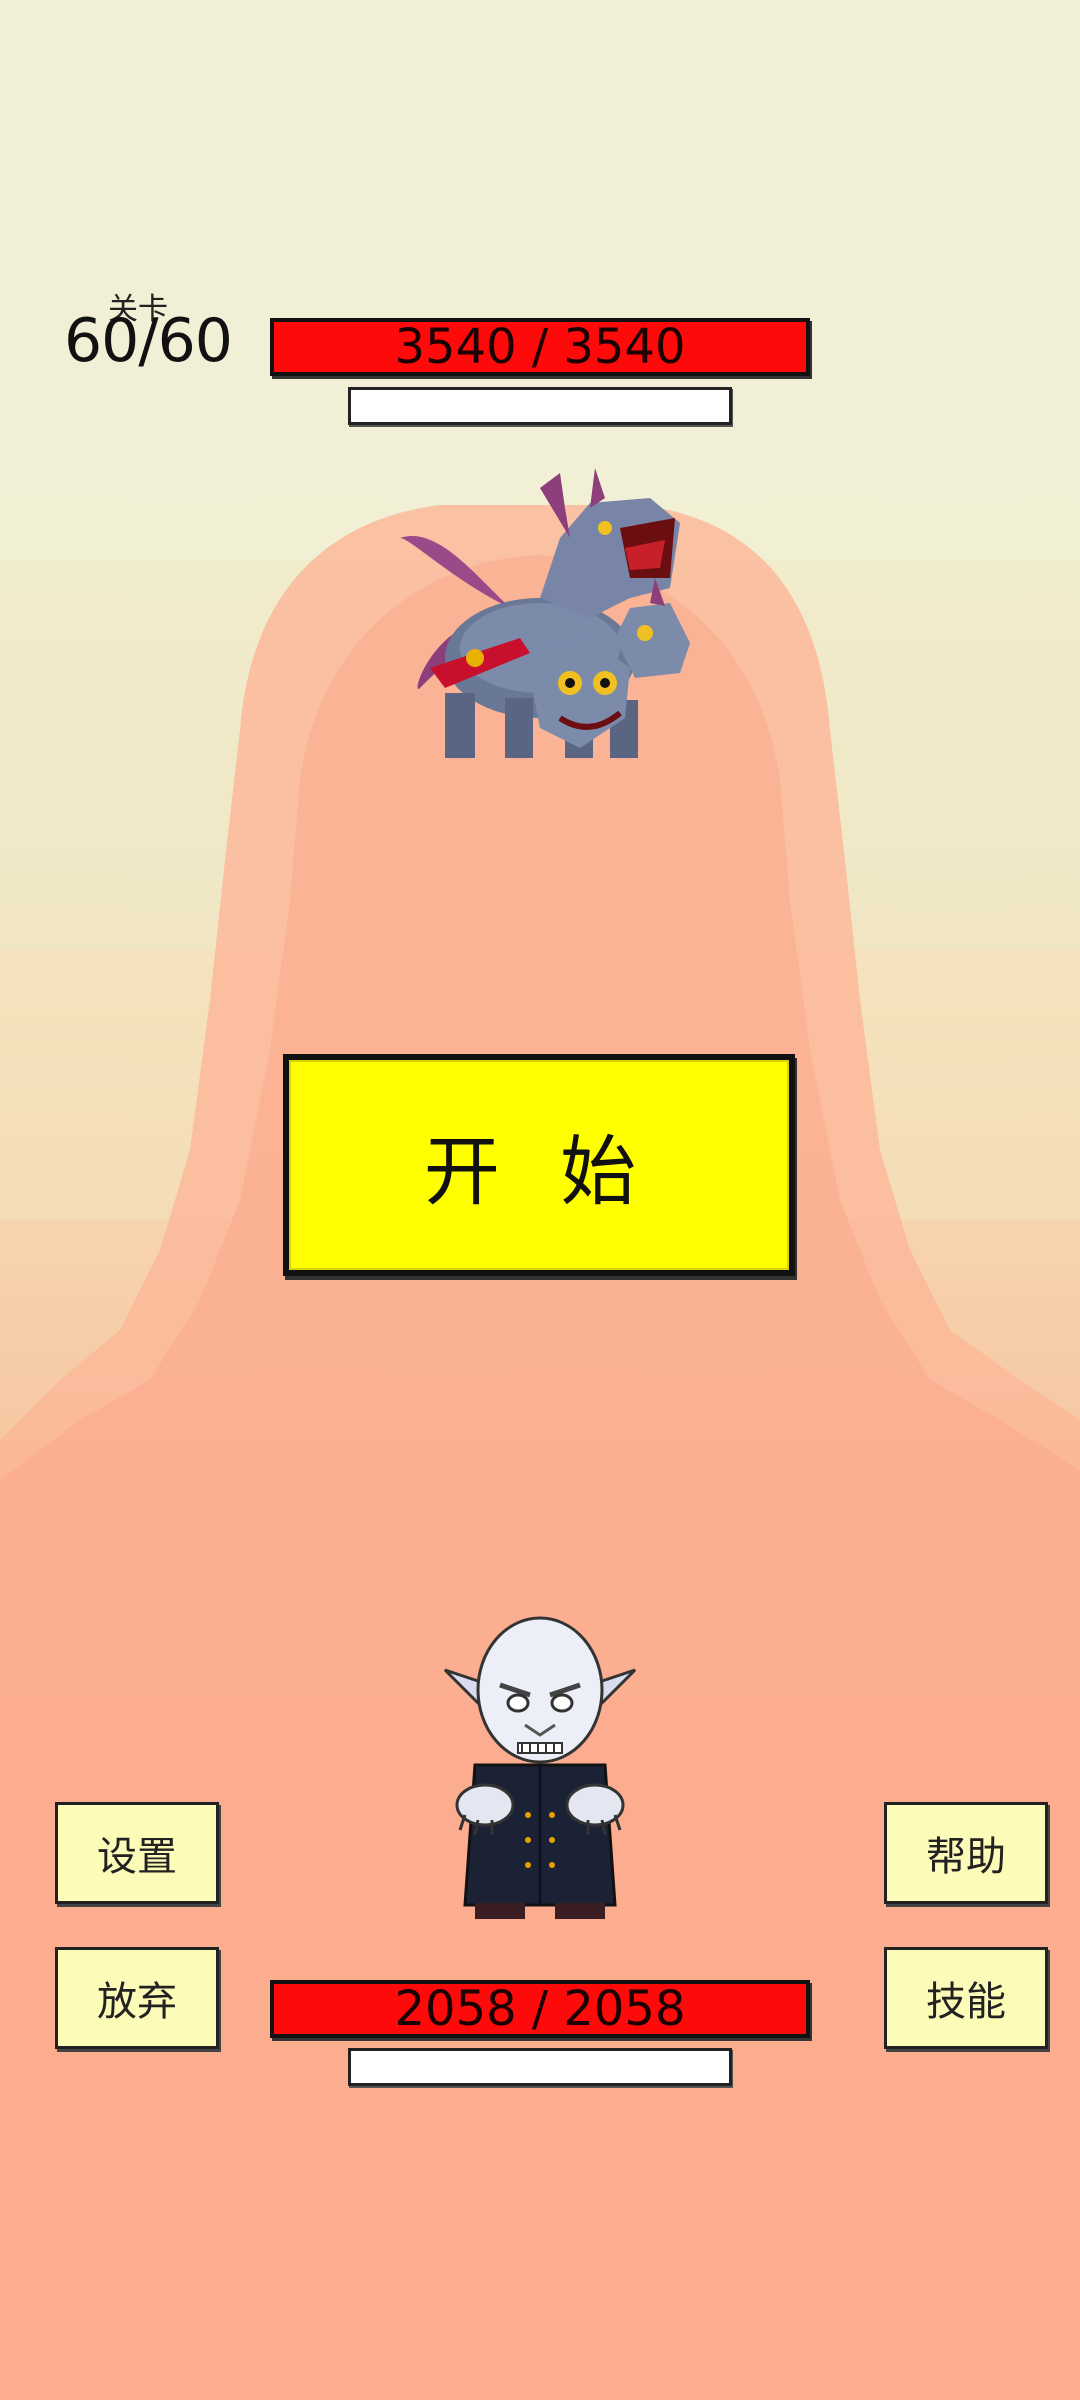  I want to click on player-hp-text: 2058 / 2058, so click(540, 2009).